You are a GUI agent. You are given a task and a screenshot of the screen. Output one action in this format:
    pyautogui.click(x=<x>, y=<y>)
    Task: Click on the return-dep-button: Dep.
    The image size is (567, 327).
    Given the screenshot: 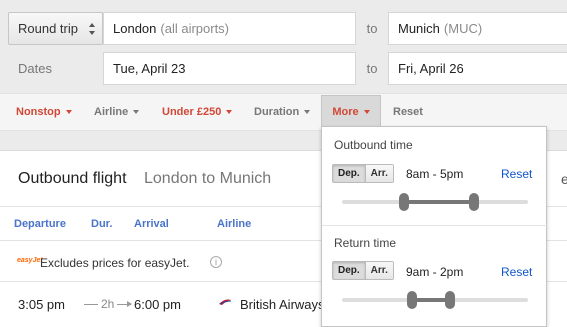 What is the action you would take?
    pyautogui.click(x=349, y=270)
    